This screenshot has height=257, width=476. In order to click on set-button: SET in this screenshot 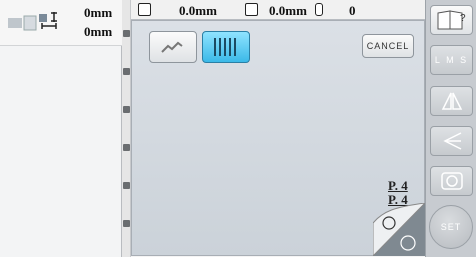, I will do `click(451, 227)`.